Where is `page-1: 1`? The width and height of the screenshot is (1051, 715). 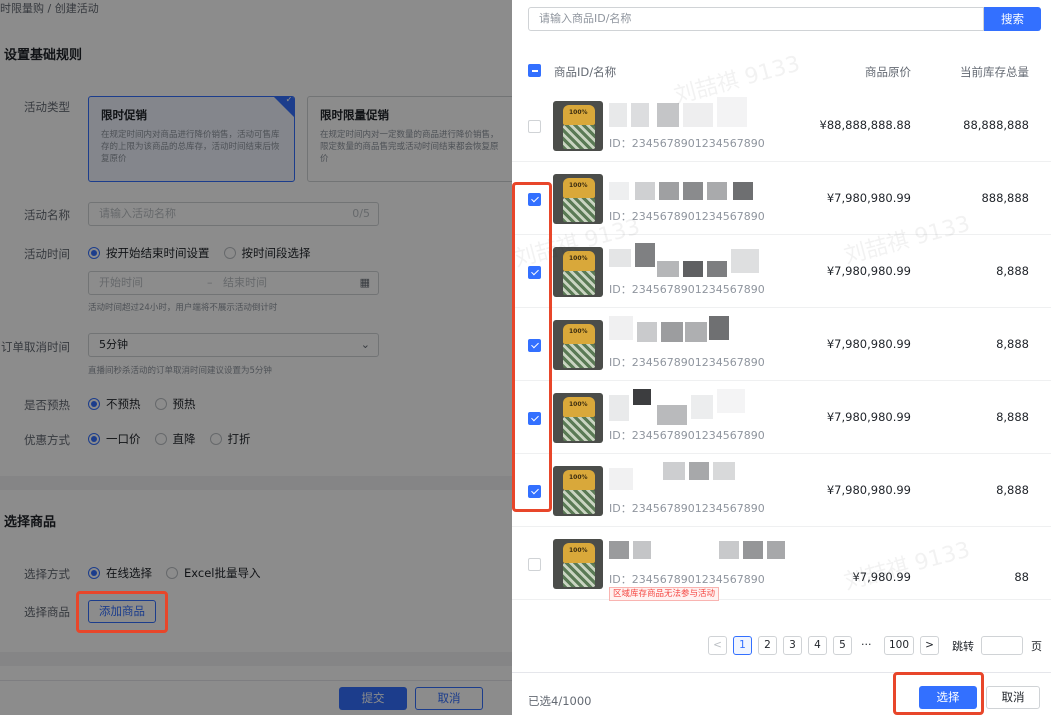
page-1: 1 is located at coordinates (742, 645).